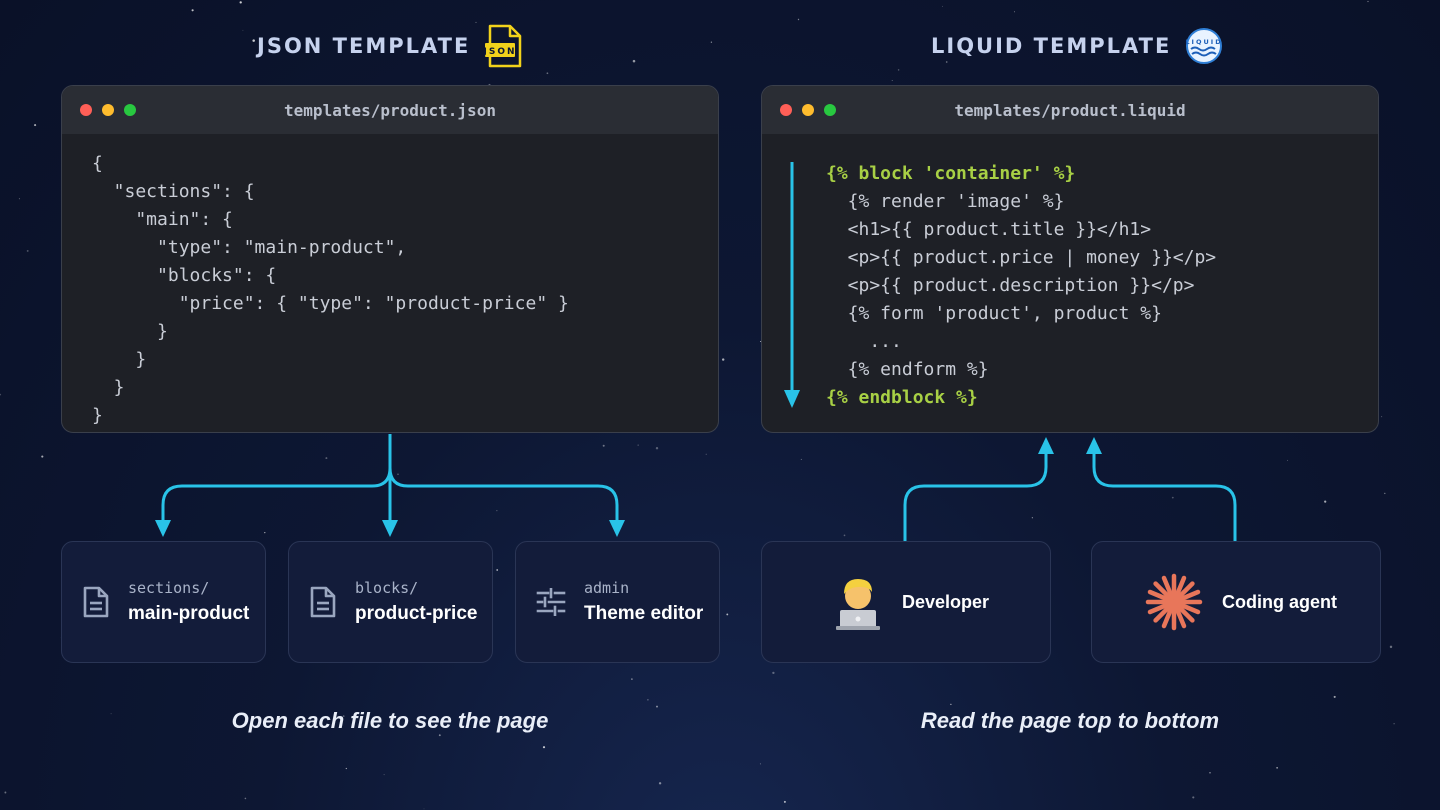 This screenshot has width=1440, height=810. What do you see at coordinates (390, 602) in the screenshot?
I see `card-blocks-product-price: blocks/ product-price` at bounding box center [390, 602].